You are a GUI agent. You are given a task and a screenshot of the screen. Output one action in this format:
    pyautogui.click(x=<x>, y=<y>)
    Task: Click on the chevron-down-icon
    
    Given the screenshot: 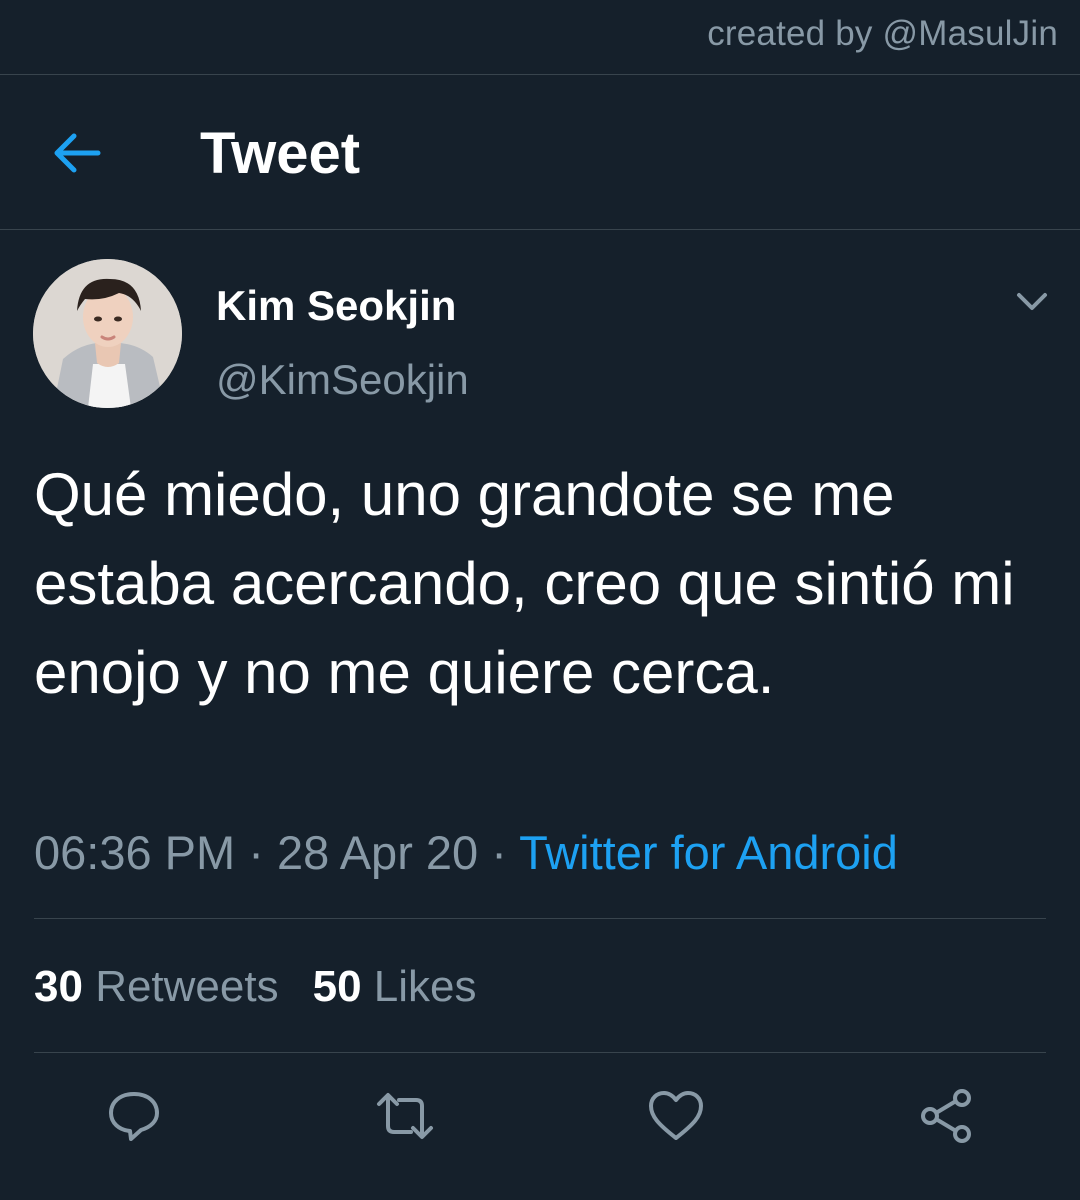 What is the action you would take?
    pyautogui.click(x=1032, y=302)
    